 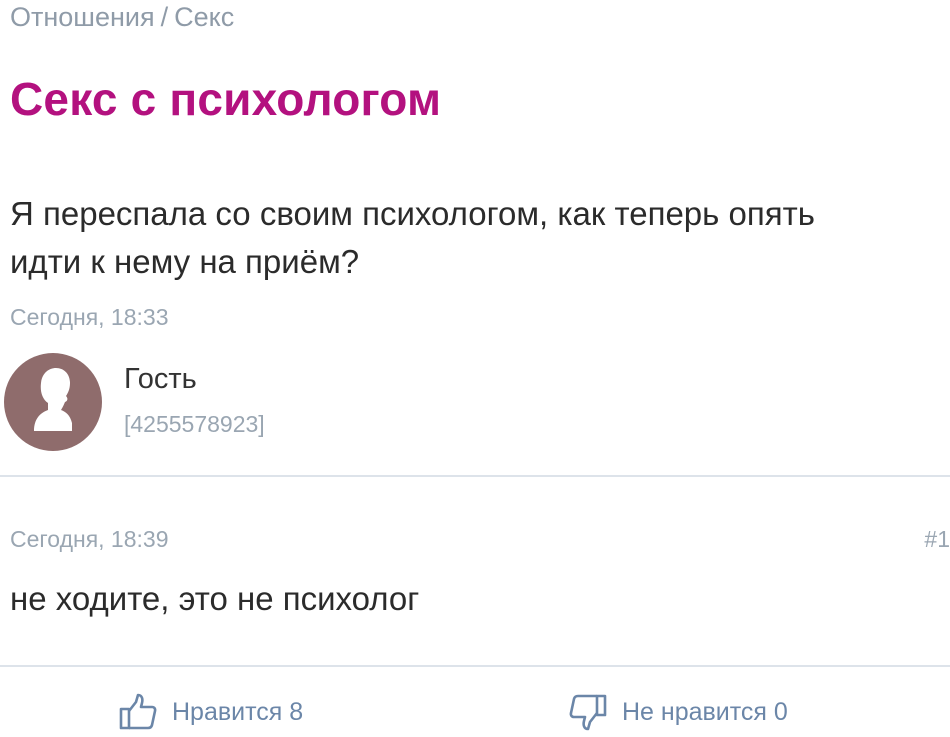 What do you see at coordinates (215, 598) in the screenshot?
I see `answer-text: не ходите, это не психолог` at bounding box center [215, 598].